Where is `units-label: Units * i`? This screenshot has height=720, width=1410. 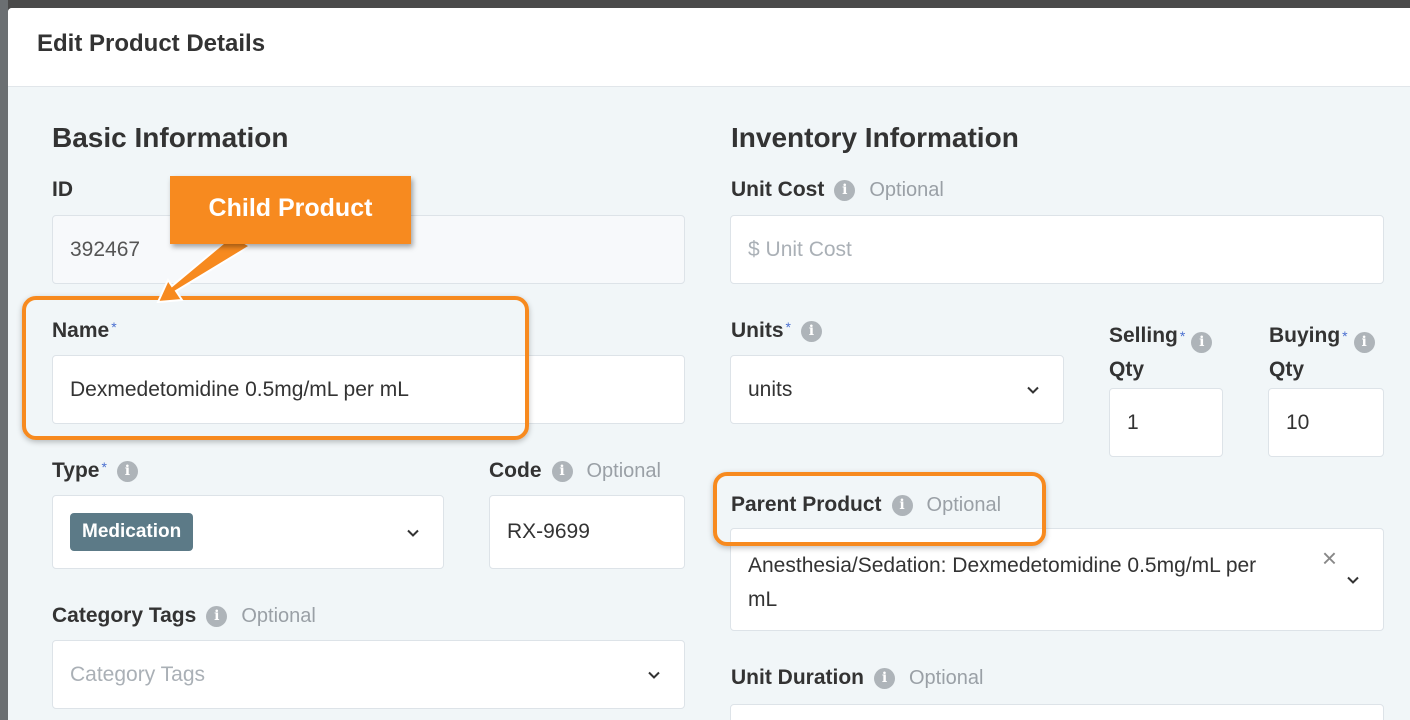
units-label: Units * i is located at coordinates (776, 331).